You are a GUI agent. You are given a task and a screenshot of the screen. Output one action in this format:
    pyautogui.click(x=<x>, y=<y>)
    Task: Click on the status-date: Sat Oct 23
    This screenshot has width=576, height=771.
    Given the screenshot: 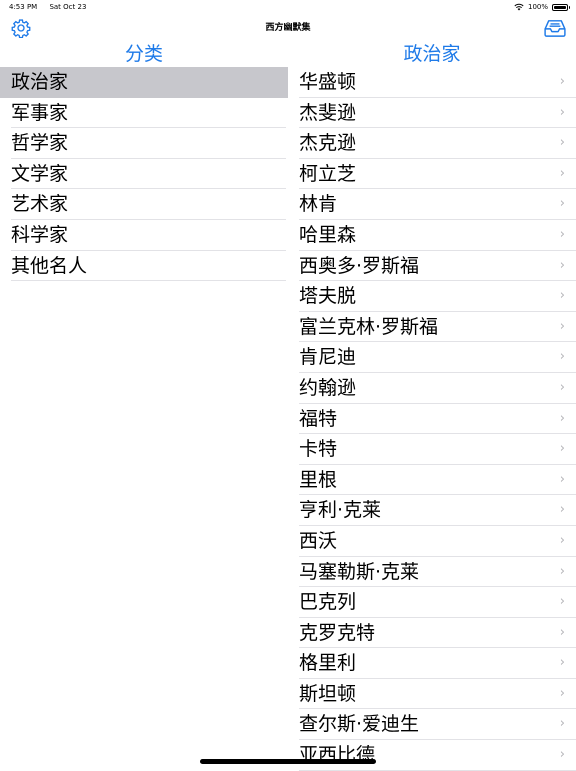 What is the action you would take?
    pyautogui.click(x=68, y=7)
    